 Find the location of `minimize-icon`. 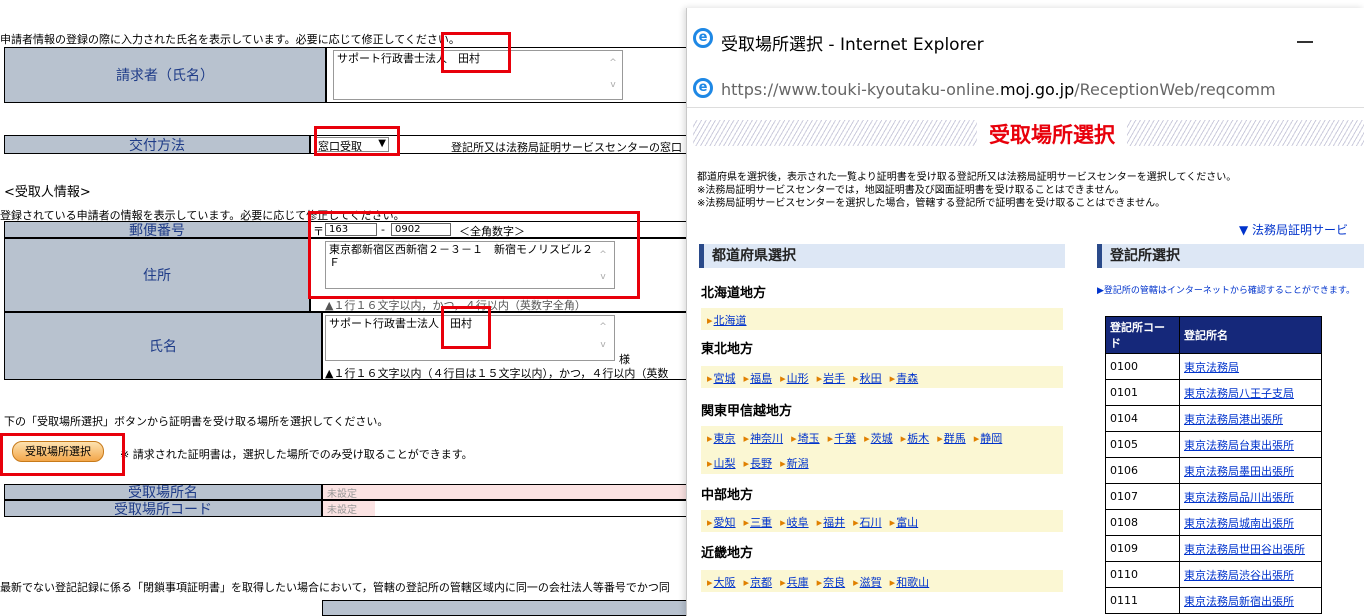

minimize-icon is located at coordinates (1305, 42).